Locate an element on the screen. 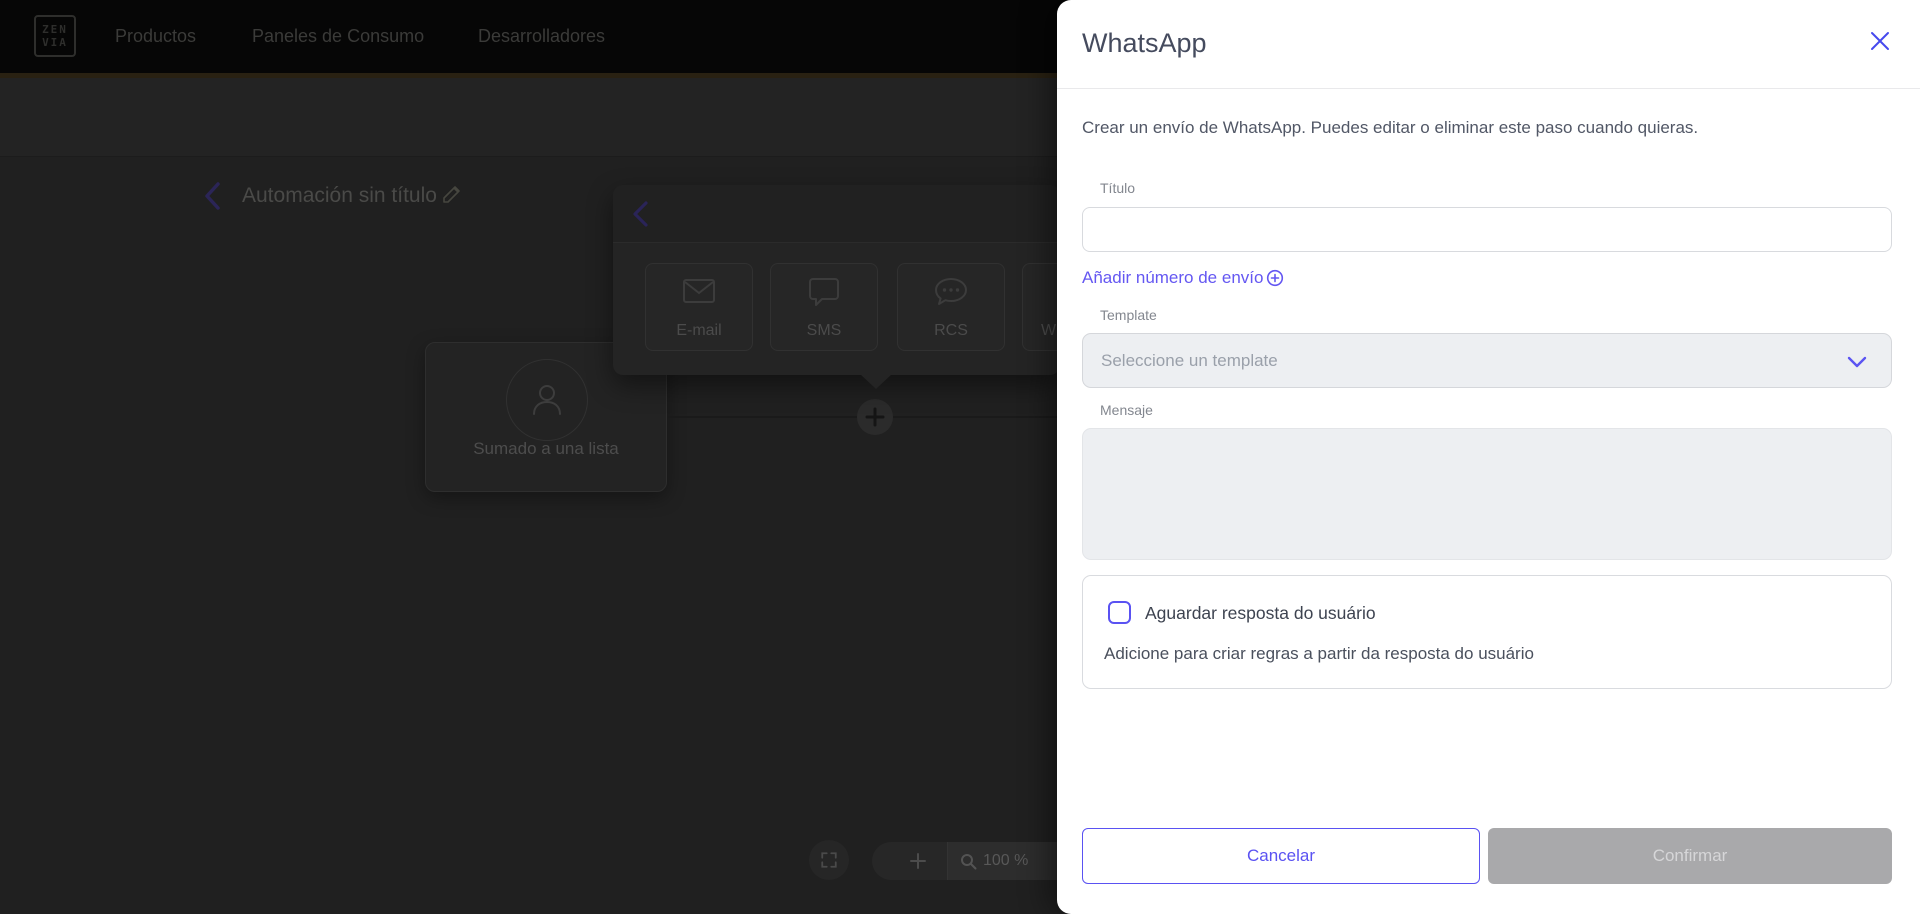 This screenshot has height=914, width=1920. logo-text-top: ZEN is located at coordinates (55, 29).